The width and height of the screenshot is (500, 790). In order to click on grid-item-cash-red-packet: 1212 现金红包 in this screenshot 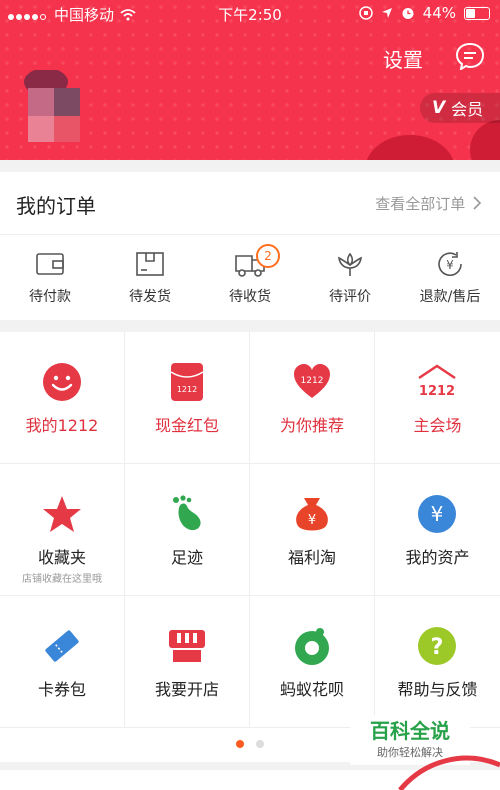, I will do `click(187, 398)`.